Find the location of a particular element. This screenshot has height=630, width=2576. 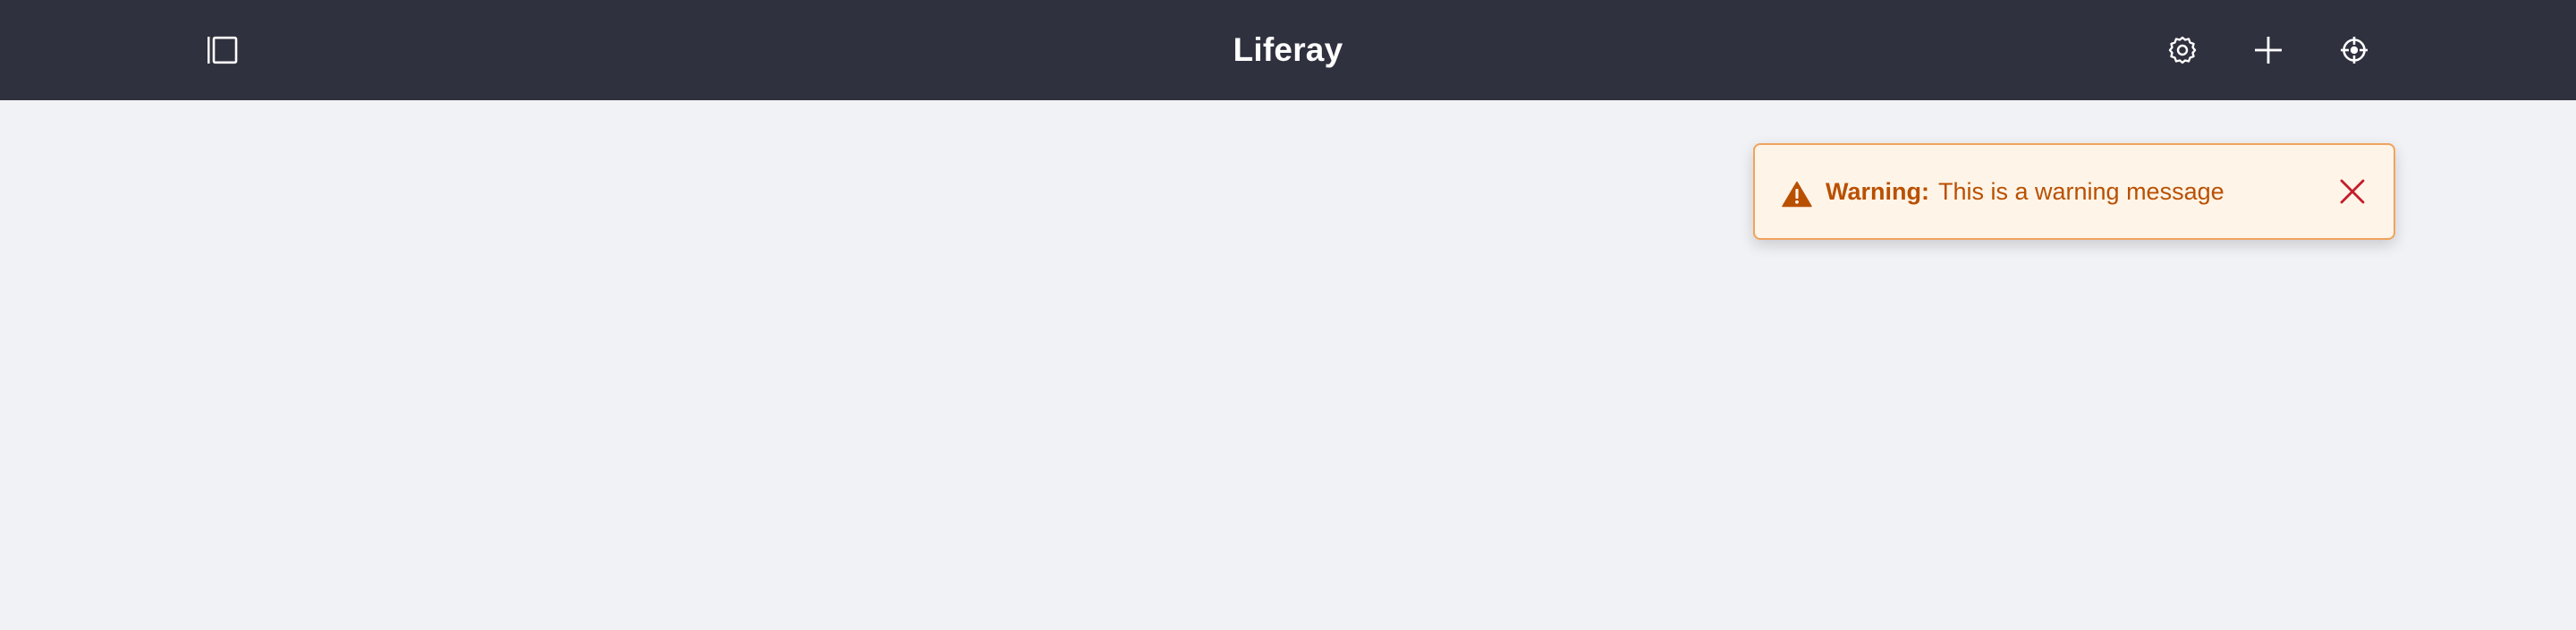

warning-alert: Warning: This is a warning message is located at coordinates (2074, 191).